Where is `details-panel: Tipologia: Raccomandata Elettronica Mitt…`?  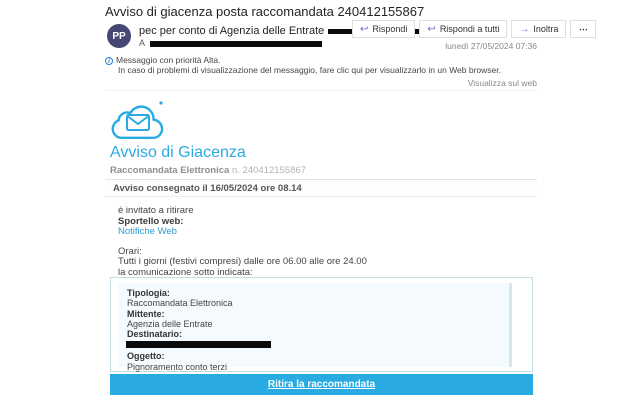 details-panel: Tipologia: Raccomandata Elettronica Mitt… is located at coordinates (315, 327).